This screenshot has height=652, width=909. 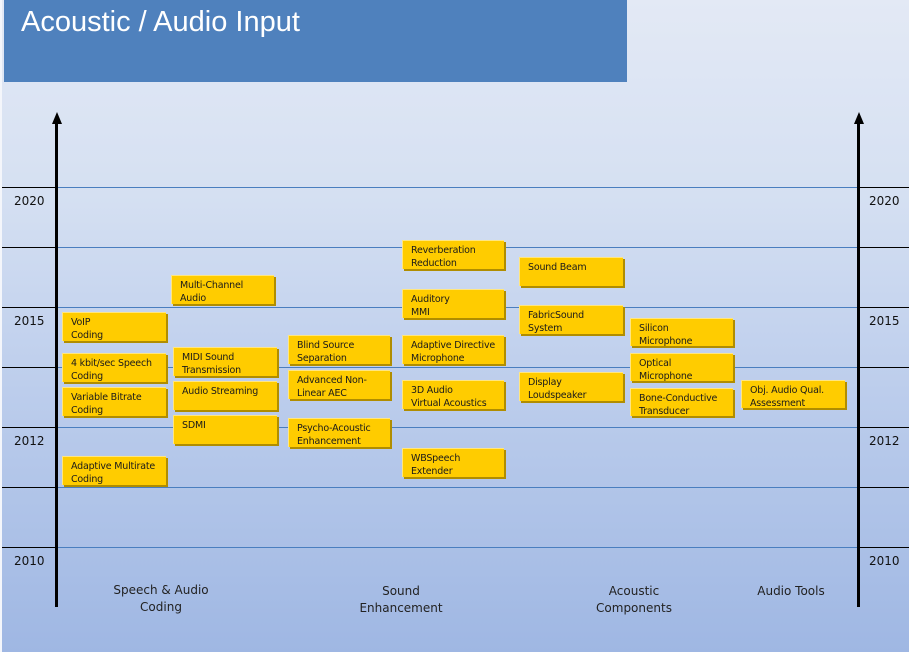 I want to click on tech-box-audio-streaming: Audio Streaming, so click(x=225, y=395).